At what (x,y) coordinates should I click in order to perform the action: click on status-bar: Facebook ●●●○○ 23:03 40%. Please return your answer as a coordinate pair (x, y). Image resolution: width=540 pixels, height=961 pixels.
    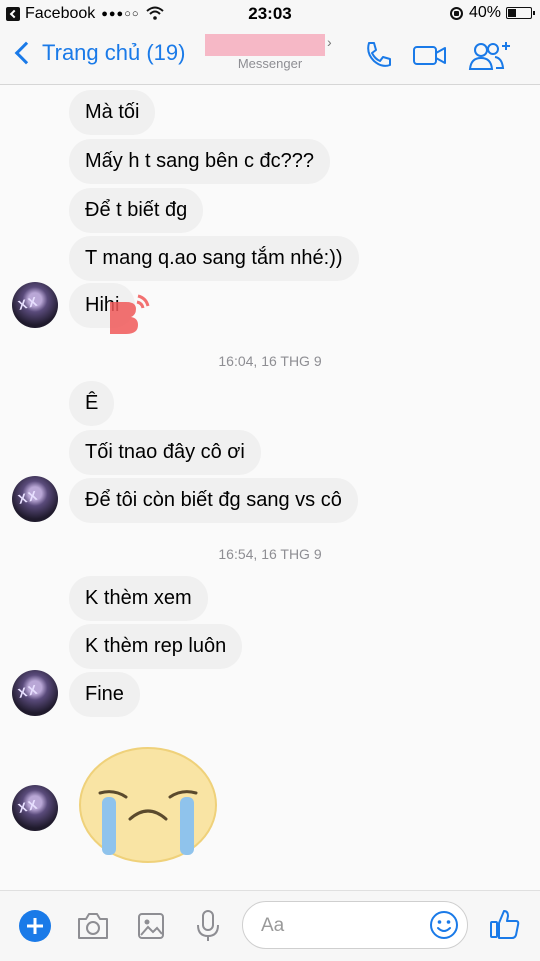
    Looking at the image, I should click on (270, 14).